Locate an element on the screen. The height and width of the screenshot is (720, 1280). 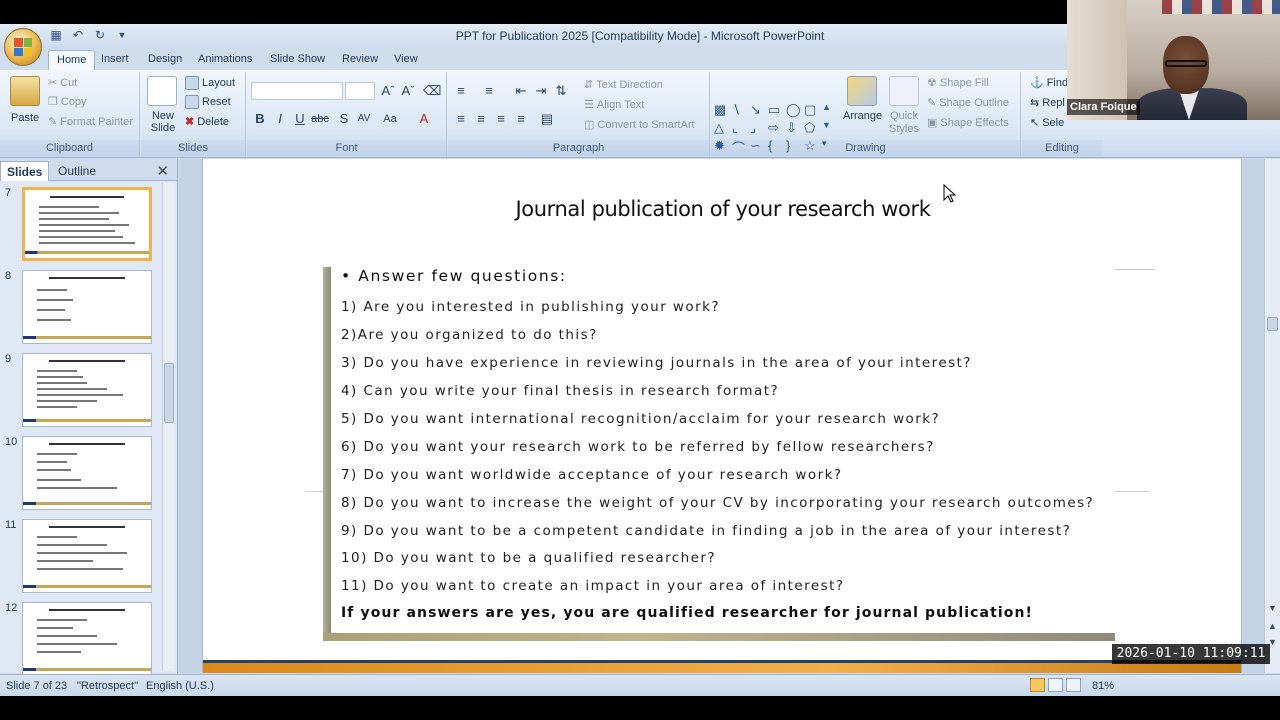
tab-outline: Outline is located at coordinates (77, 171).